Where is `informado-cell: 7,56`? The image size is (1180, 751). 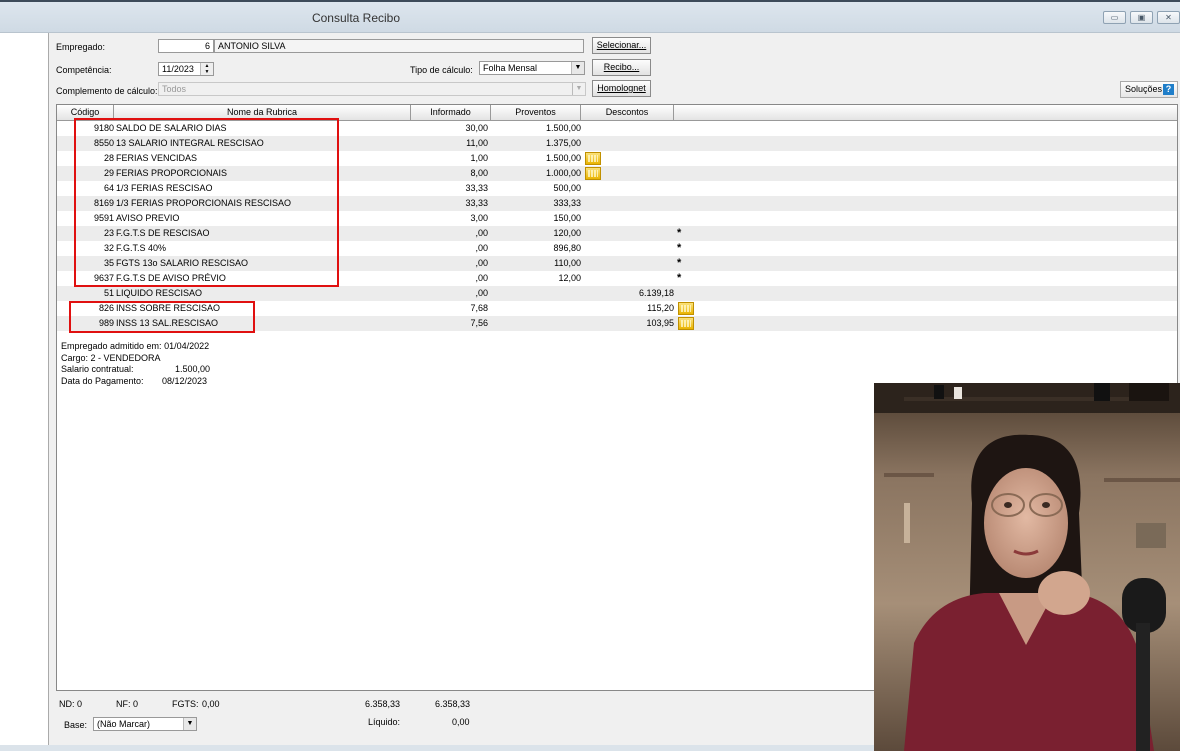
informado-cell: 7,56 is located at coordinates (479, 323).